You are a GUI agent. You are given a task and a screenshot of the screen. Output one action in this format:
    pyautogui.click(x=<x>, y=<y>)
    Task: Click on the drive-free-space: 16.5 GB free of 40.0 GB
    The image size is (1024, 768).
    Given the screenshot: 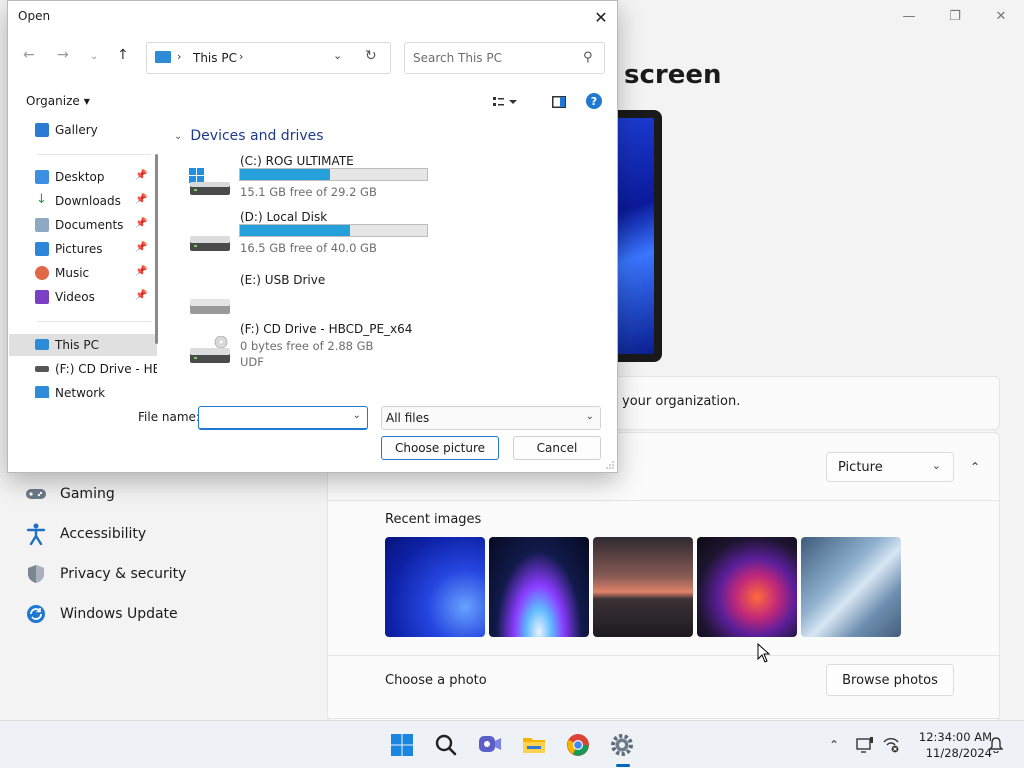 What is the action you would take?
    pyautogui.click(x=308, y=248)
    